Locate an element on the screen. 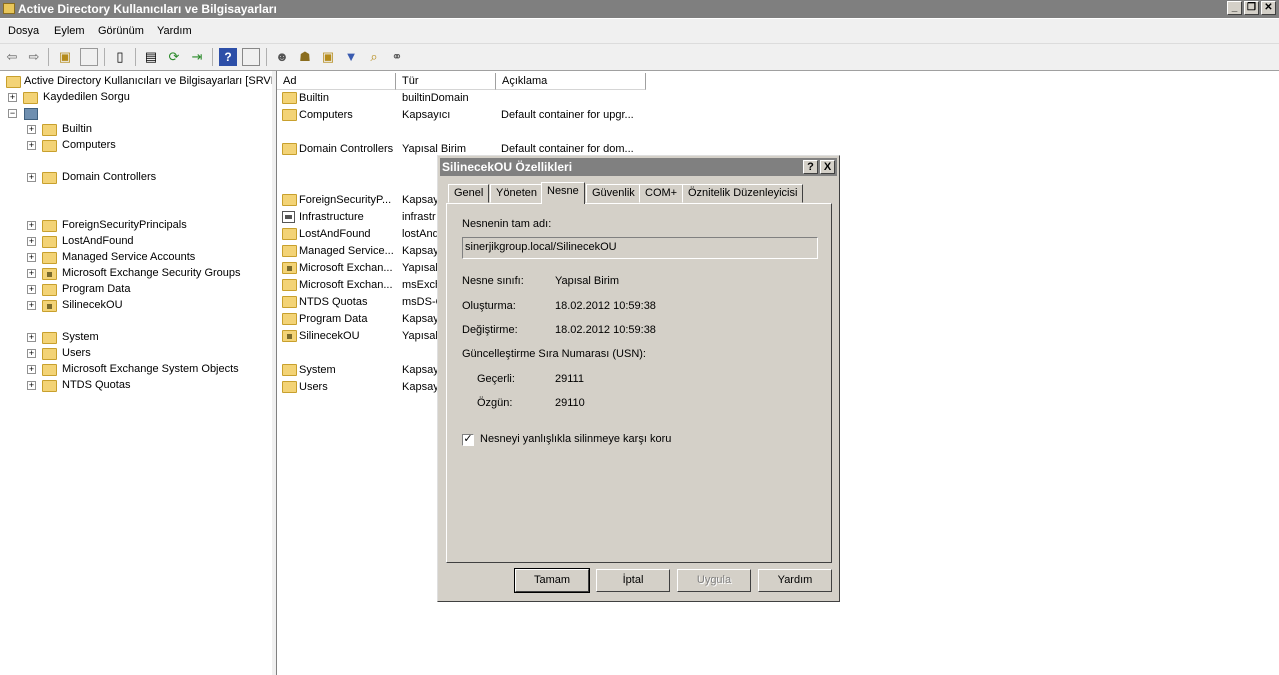  menu-eylem: Eylem is located at coordinates (69, 31).